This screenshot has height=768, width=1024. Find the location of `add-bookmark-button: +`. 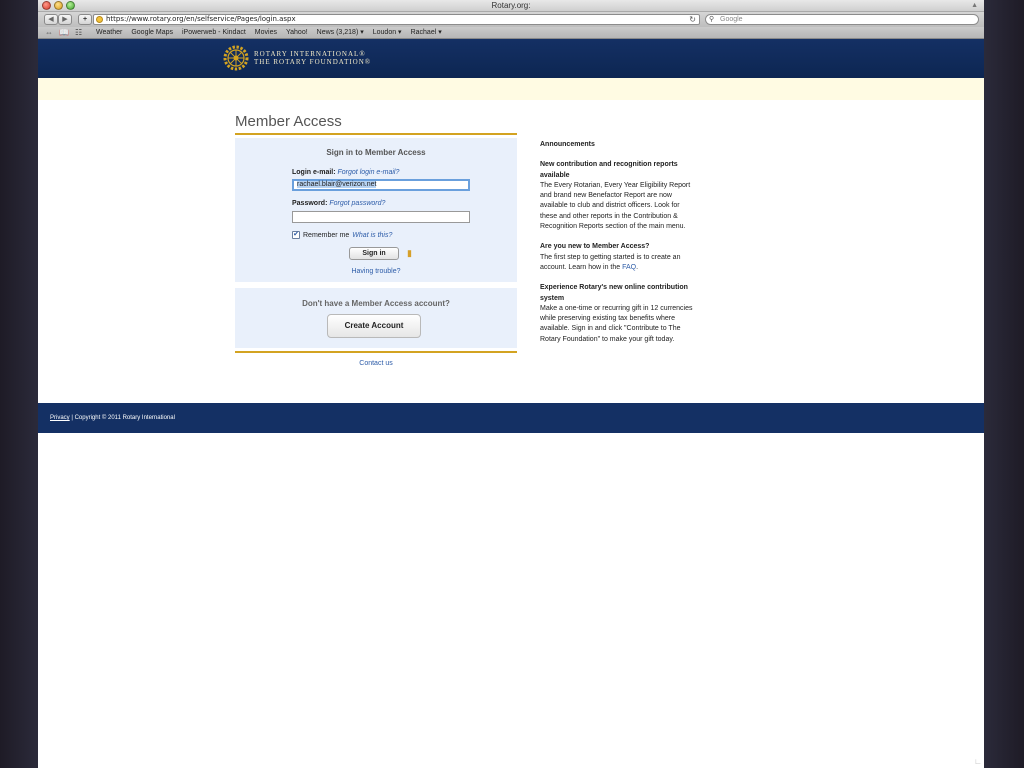

add-bookmark-button: + is located at coordinates (85, 19).